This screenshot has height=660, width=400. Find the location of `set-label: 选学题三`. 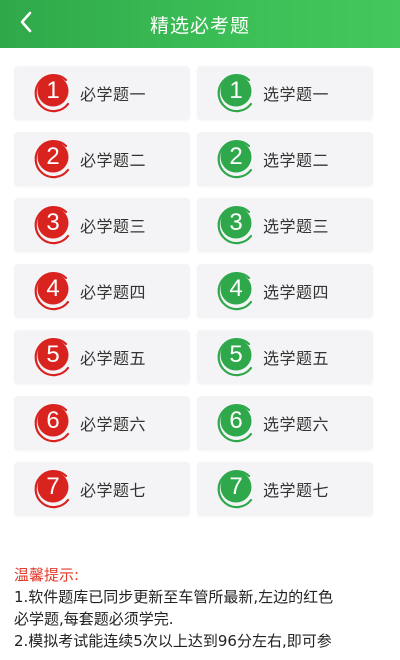

set-label: 选学题三 is located at coordinates (296, 226).